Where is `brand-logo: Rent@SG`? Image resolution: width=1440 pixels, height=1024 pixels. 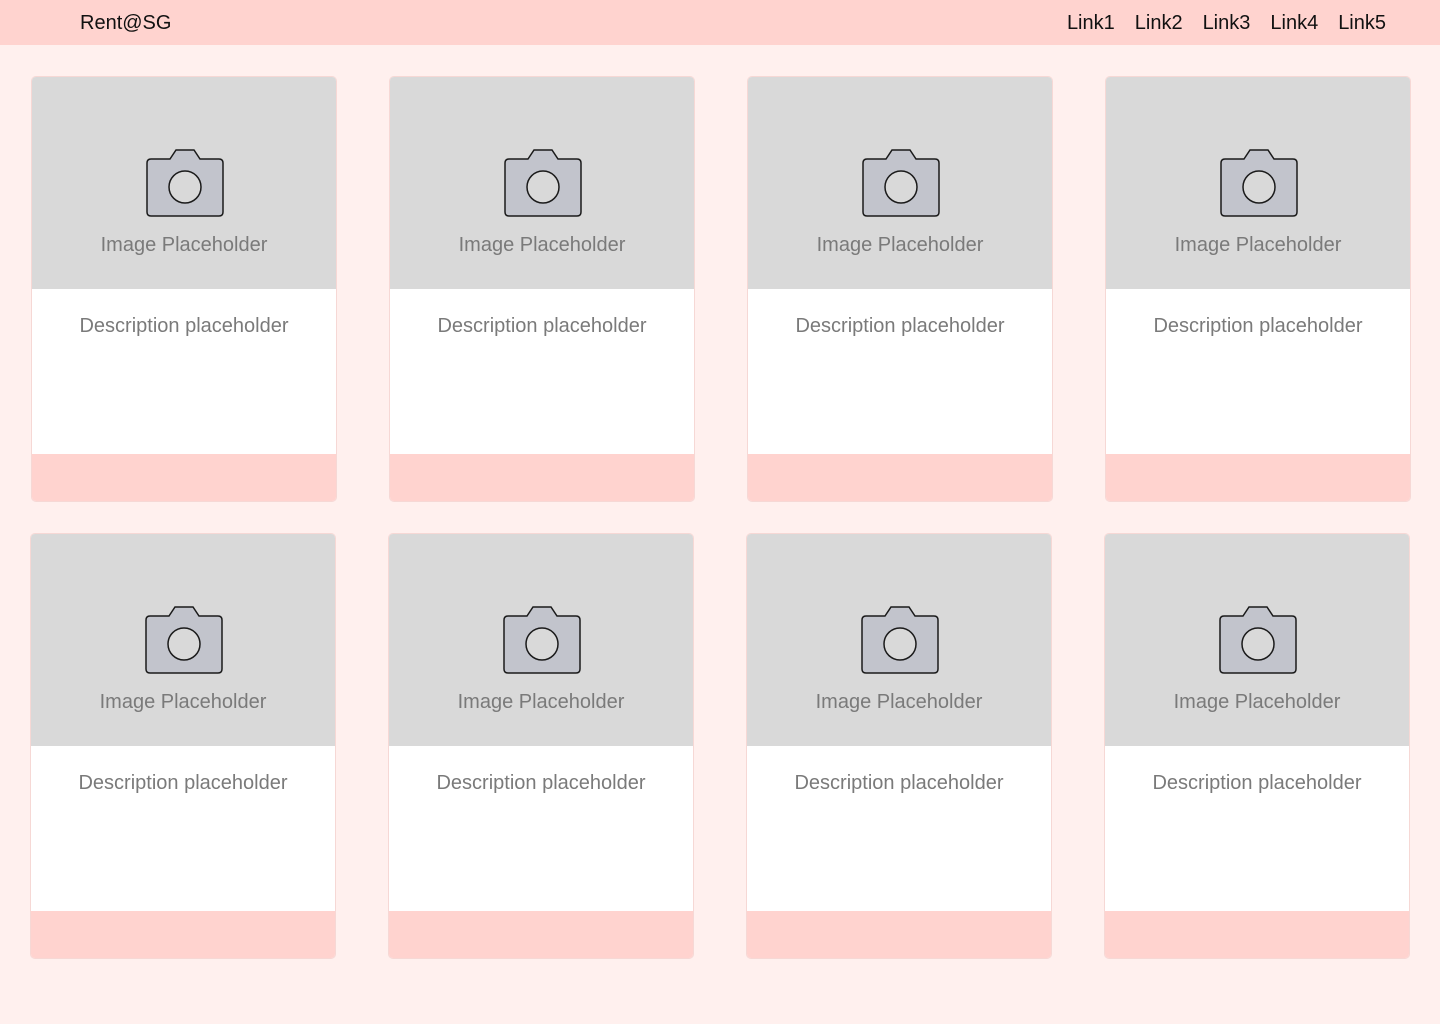
brand-logo: Rent@SG is located at coordinates (125, 23).